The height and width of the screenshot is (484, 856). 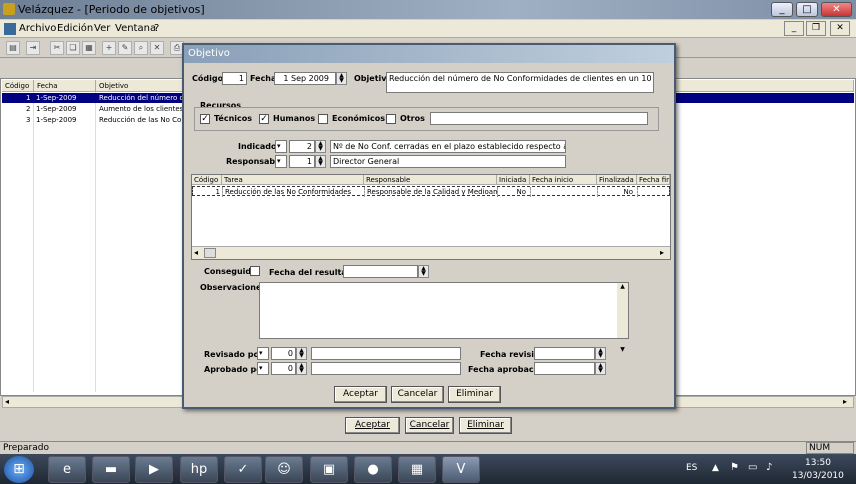 I want to click on minimize-button: _, so click(x=782, y=9).